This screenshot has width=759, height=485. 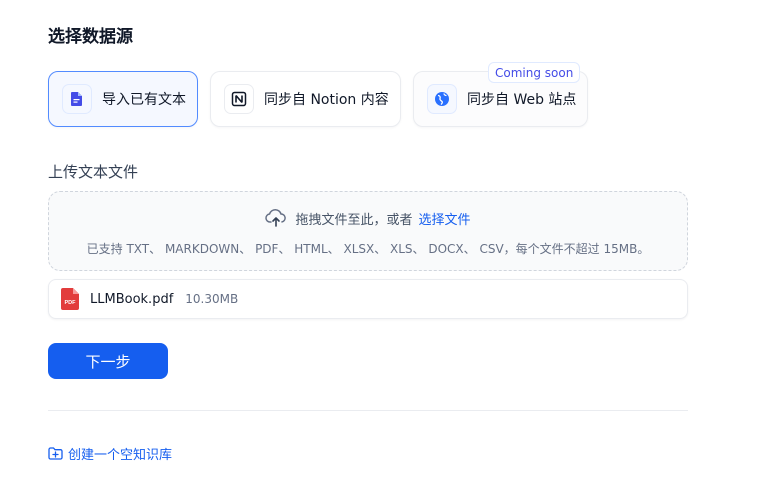 I want to click on pdf-file-icon: PDF, so click(x=70, y=299).